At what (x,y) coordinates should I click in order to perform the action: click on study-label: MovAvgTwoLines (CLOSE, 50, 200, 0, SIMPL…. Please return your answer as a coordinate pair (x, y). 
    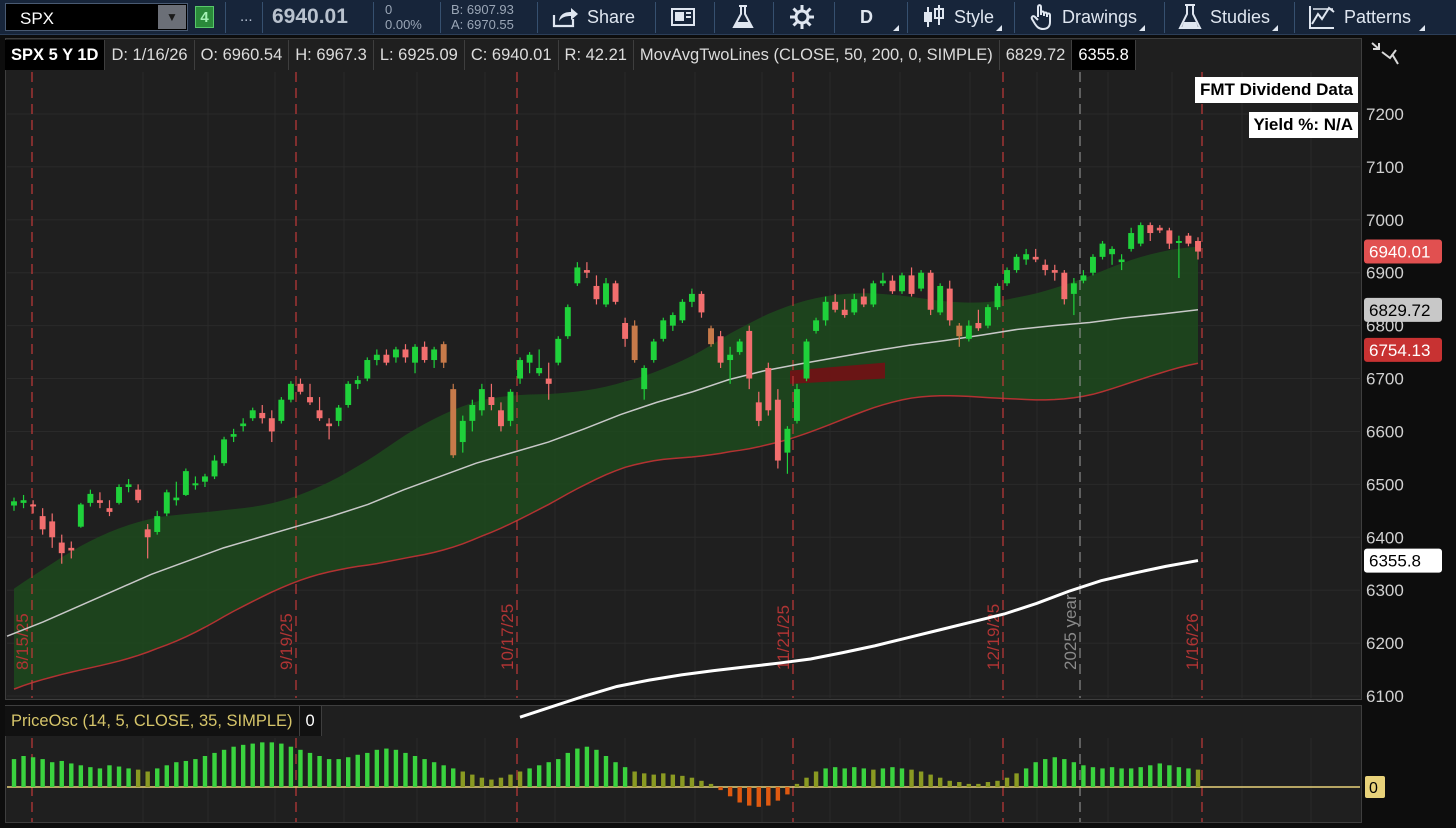
    Looking at the image, I should click on (817, 55).